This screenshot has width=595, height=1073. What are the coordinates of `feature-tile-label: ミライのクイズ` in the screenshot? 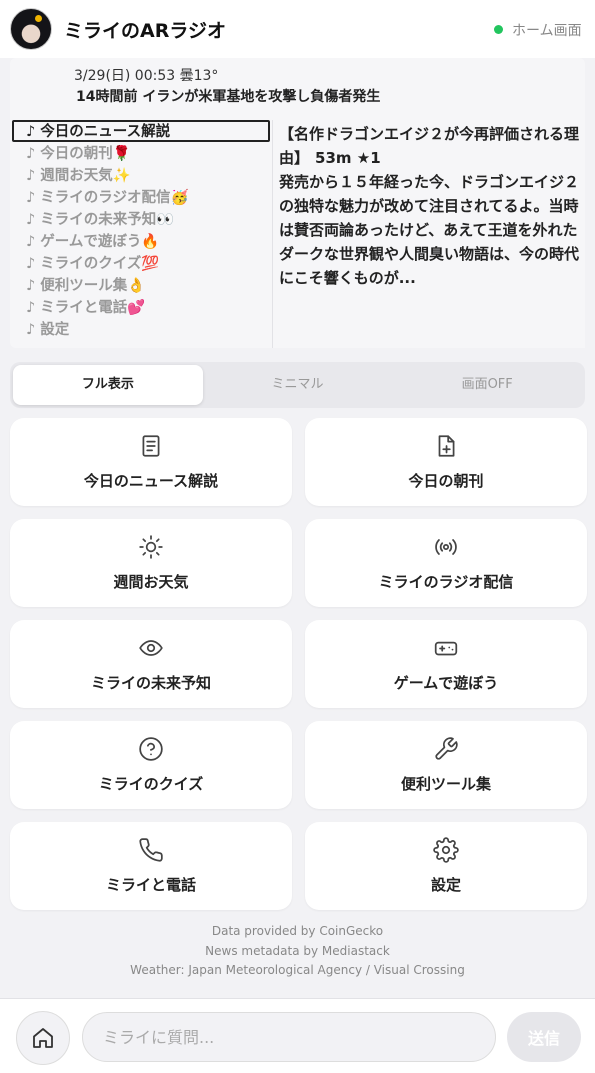 It's located at (151, 784).